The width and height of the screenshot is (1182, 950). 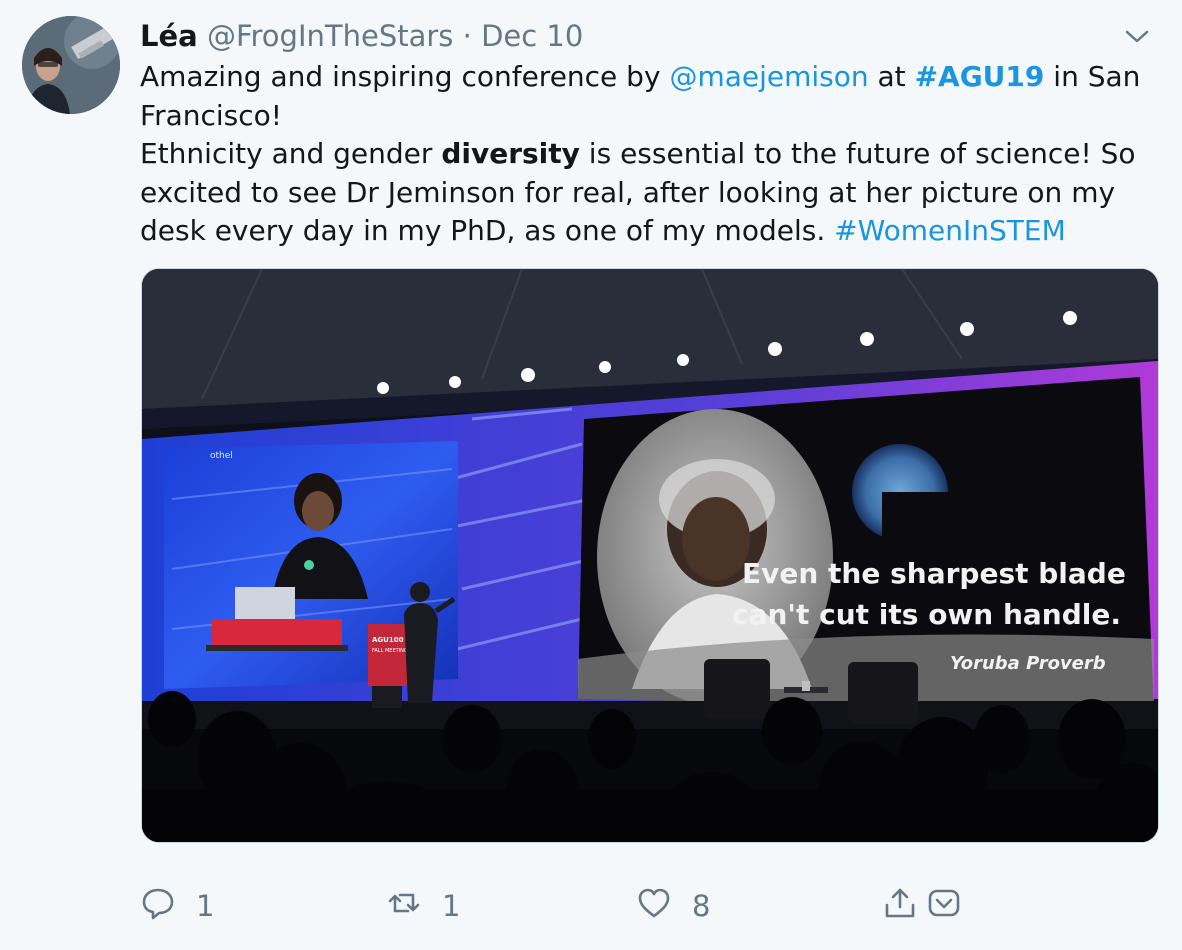 I want to click on like-button: 8, so click(x=673, y=906).